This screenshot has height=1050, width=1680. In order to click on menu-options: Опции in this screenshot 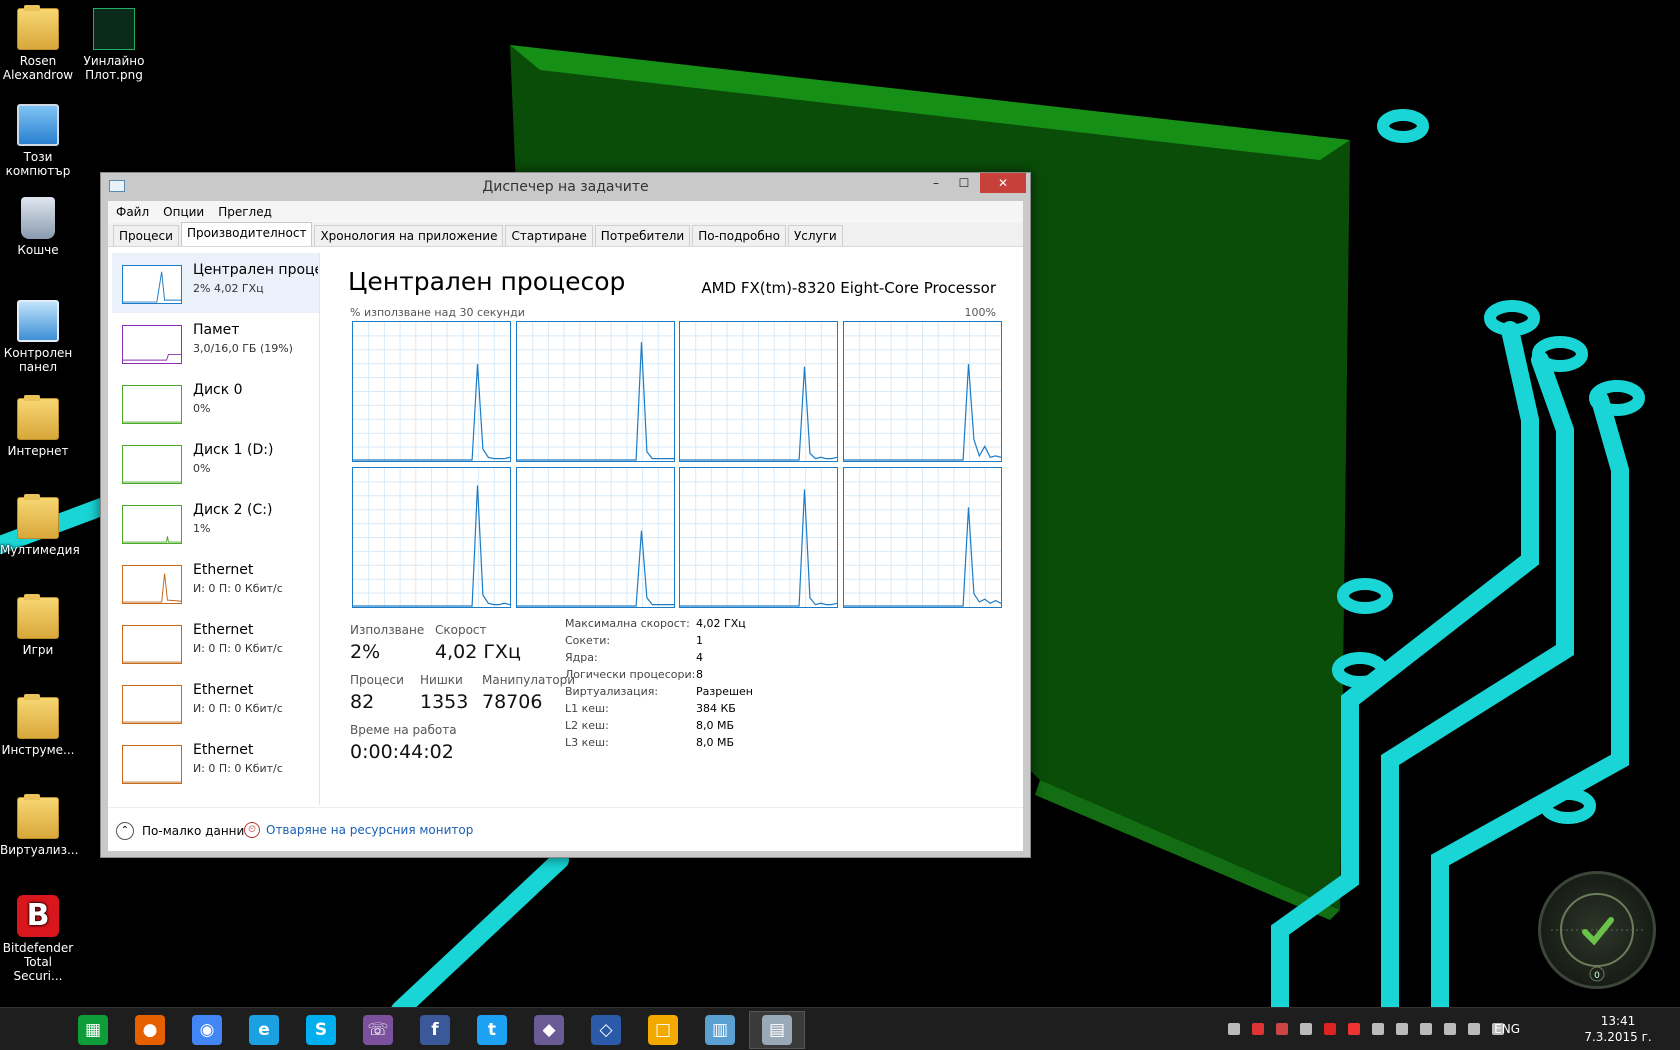, I will do `click(183, 212)`.